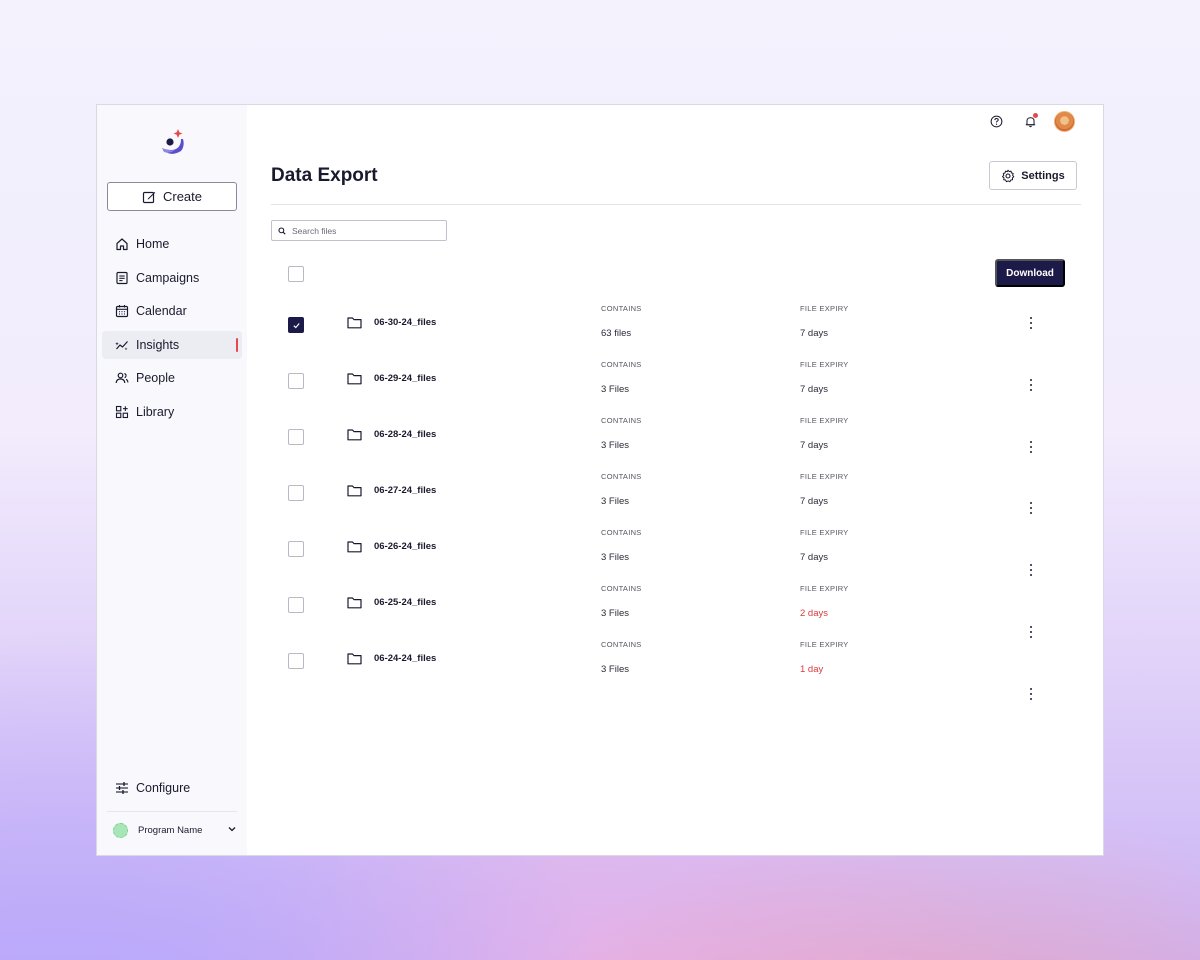 The width and height of the screenshot is (1200, 960). What do you see at coordinates (1064, 121) in the screenshot?
I see `user-avatar` at bounding box center [1064, 121].